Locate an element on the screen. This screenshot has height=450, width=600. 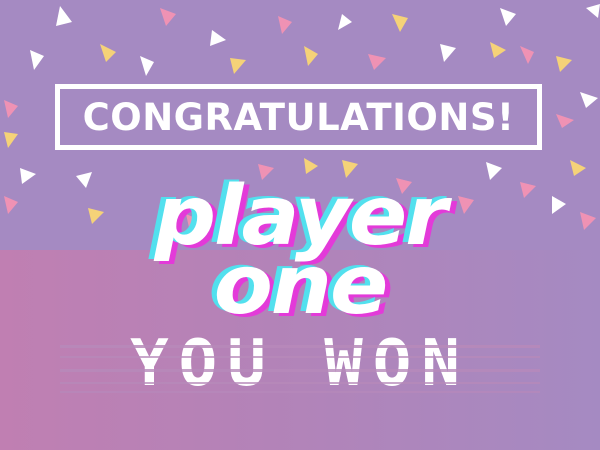
you-won-text: YOU WON is located at coordinates (300, 364).